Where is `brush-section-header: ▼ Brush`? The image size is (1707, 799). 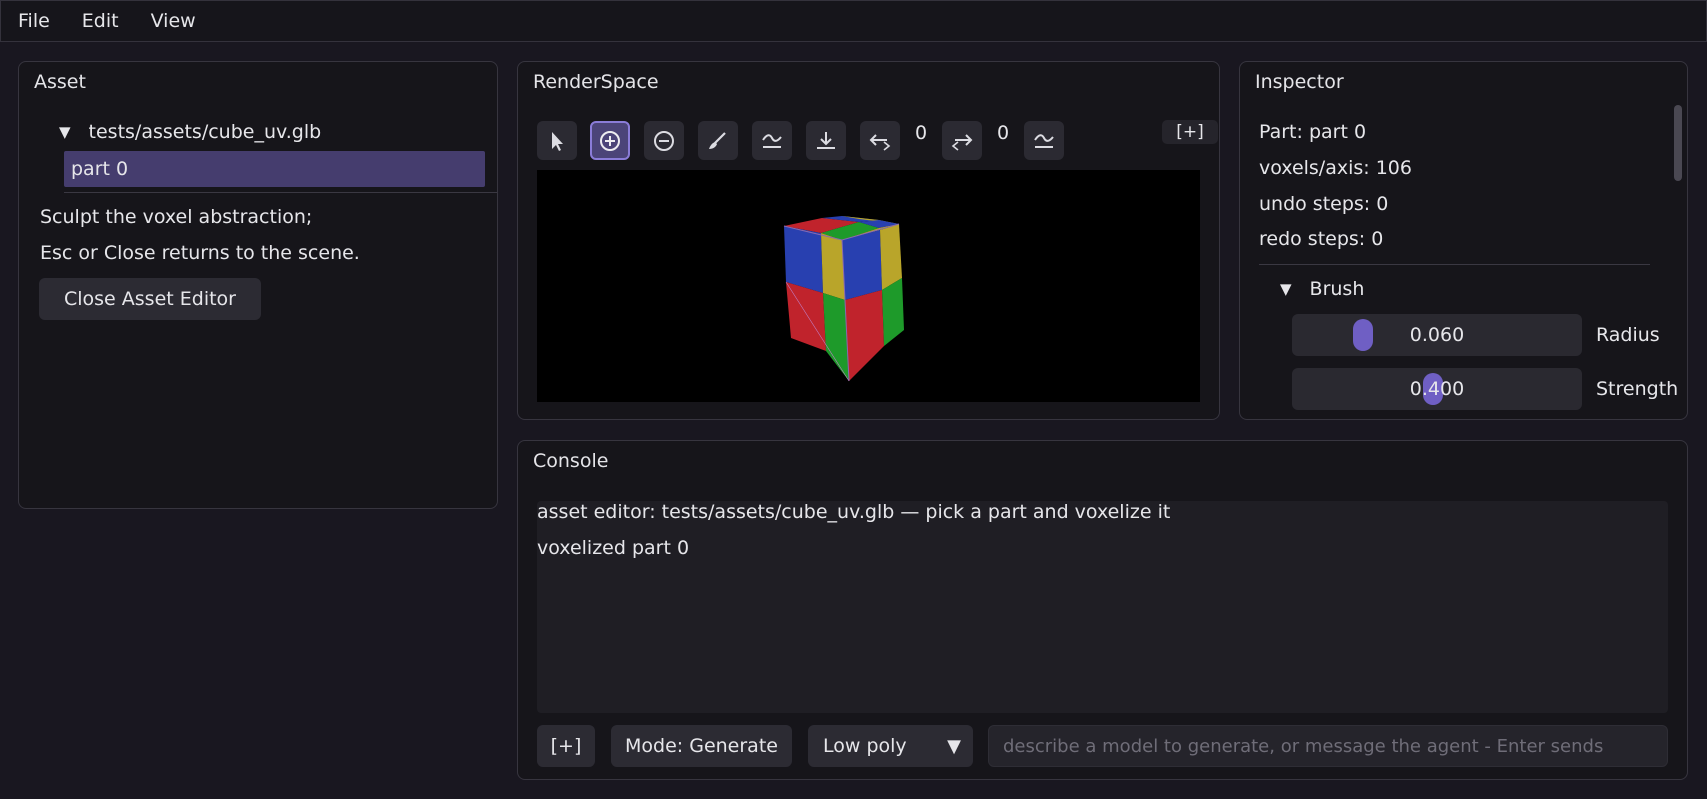 brush-section-header: ▼ Brush is located at coordinates (1322, 289).